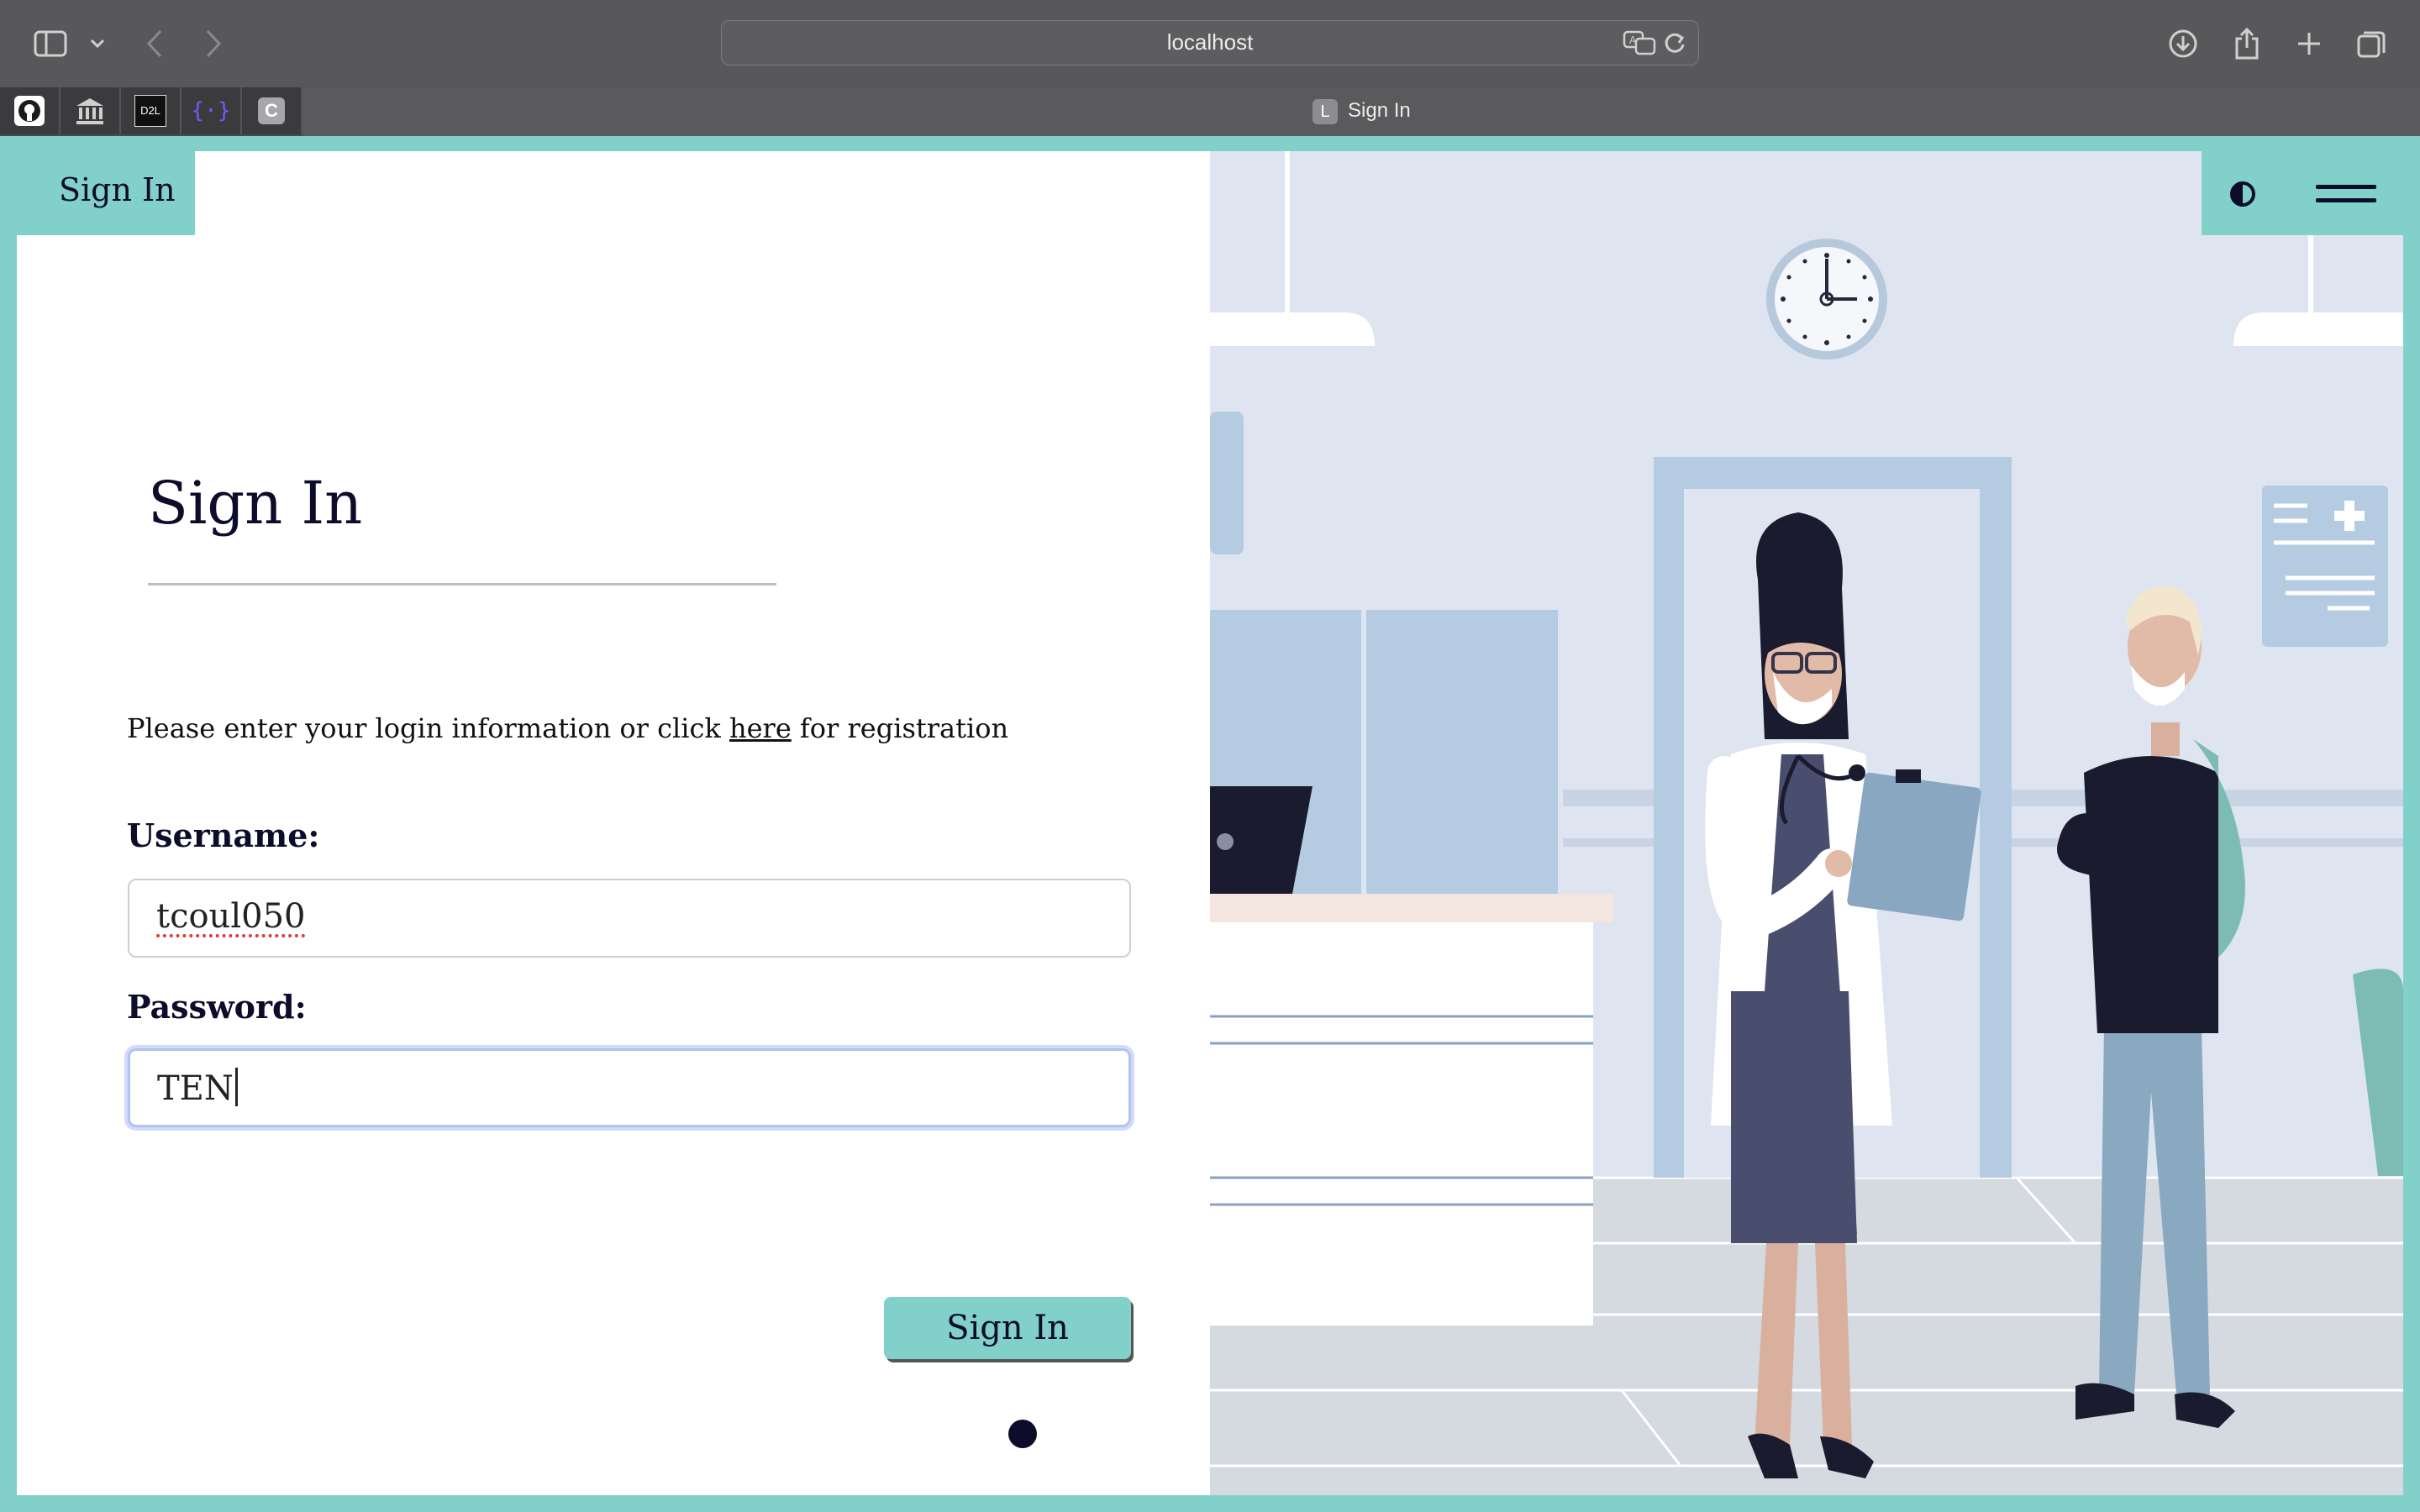 The width and height of the screenshot is (2420, 1512). What do you see at coordinates (214, 44) in the screenshot?
I see `forward-icon` at bounding box center [214, 44].